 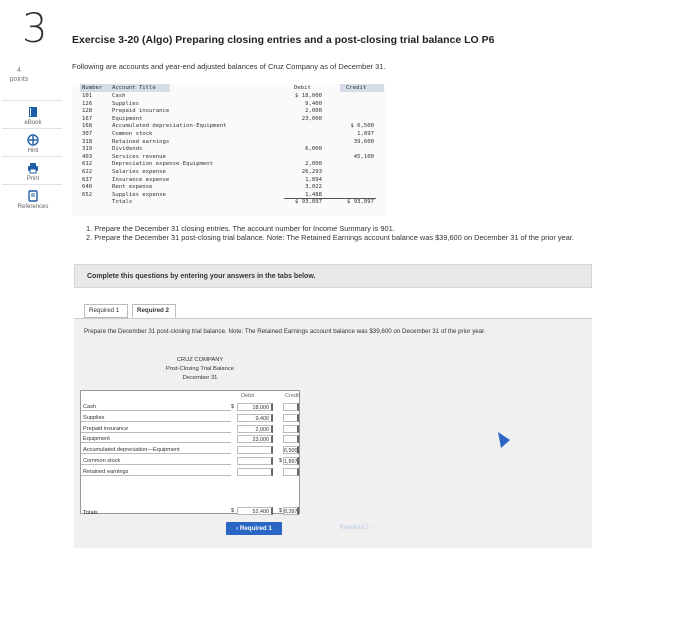 What do you see at coordinates (200, 360) in the screenshot?
I see `company-name: CRUZ COMPANY` at bounding box center [200, 360].